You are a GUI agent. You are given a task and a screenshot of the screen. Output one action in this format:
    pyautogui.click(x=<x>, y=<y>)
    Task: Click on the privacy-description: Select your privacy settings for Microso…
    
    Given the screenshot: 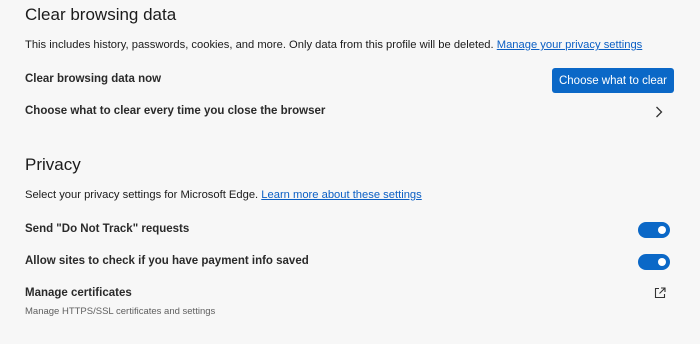 What is the action you would take?
    pyautogui.click(x=223, y=195)
    